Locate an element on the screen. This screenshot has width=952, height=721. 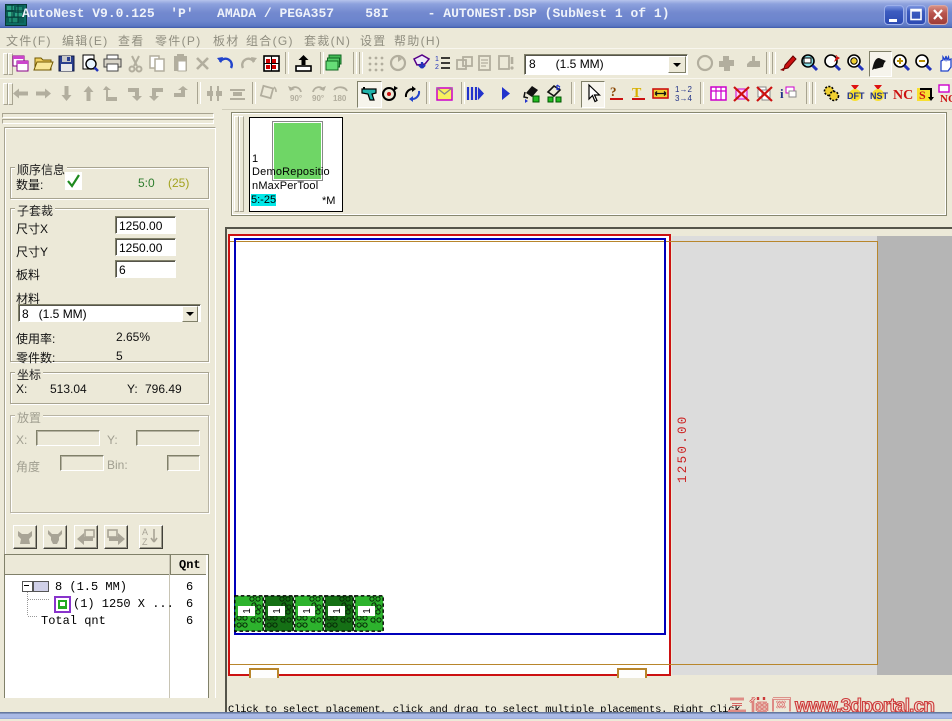
svg-text: 1→2 is located at coordinates (683, 89).